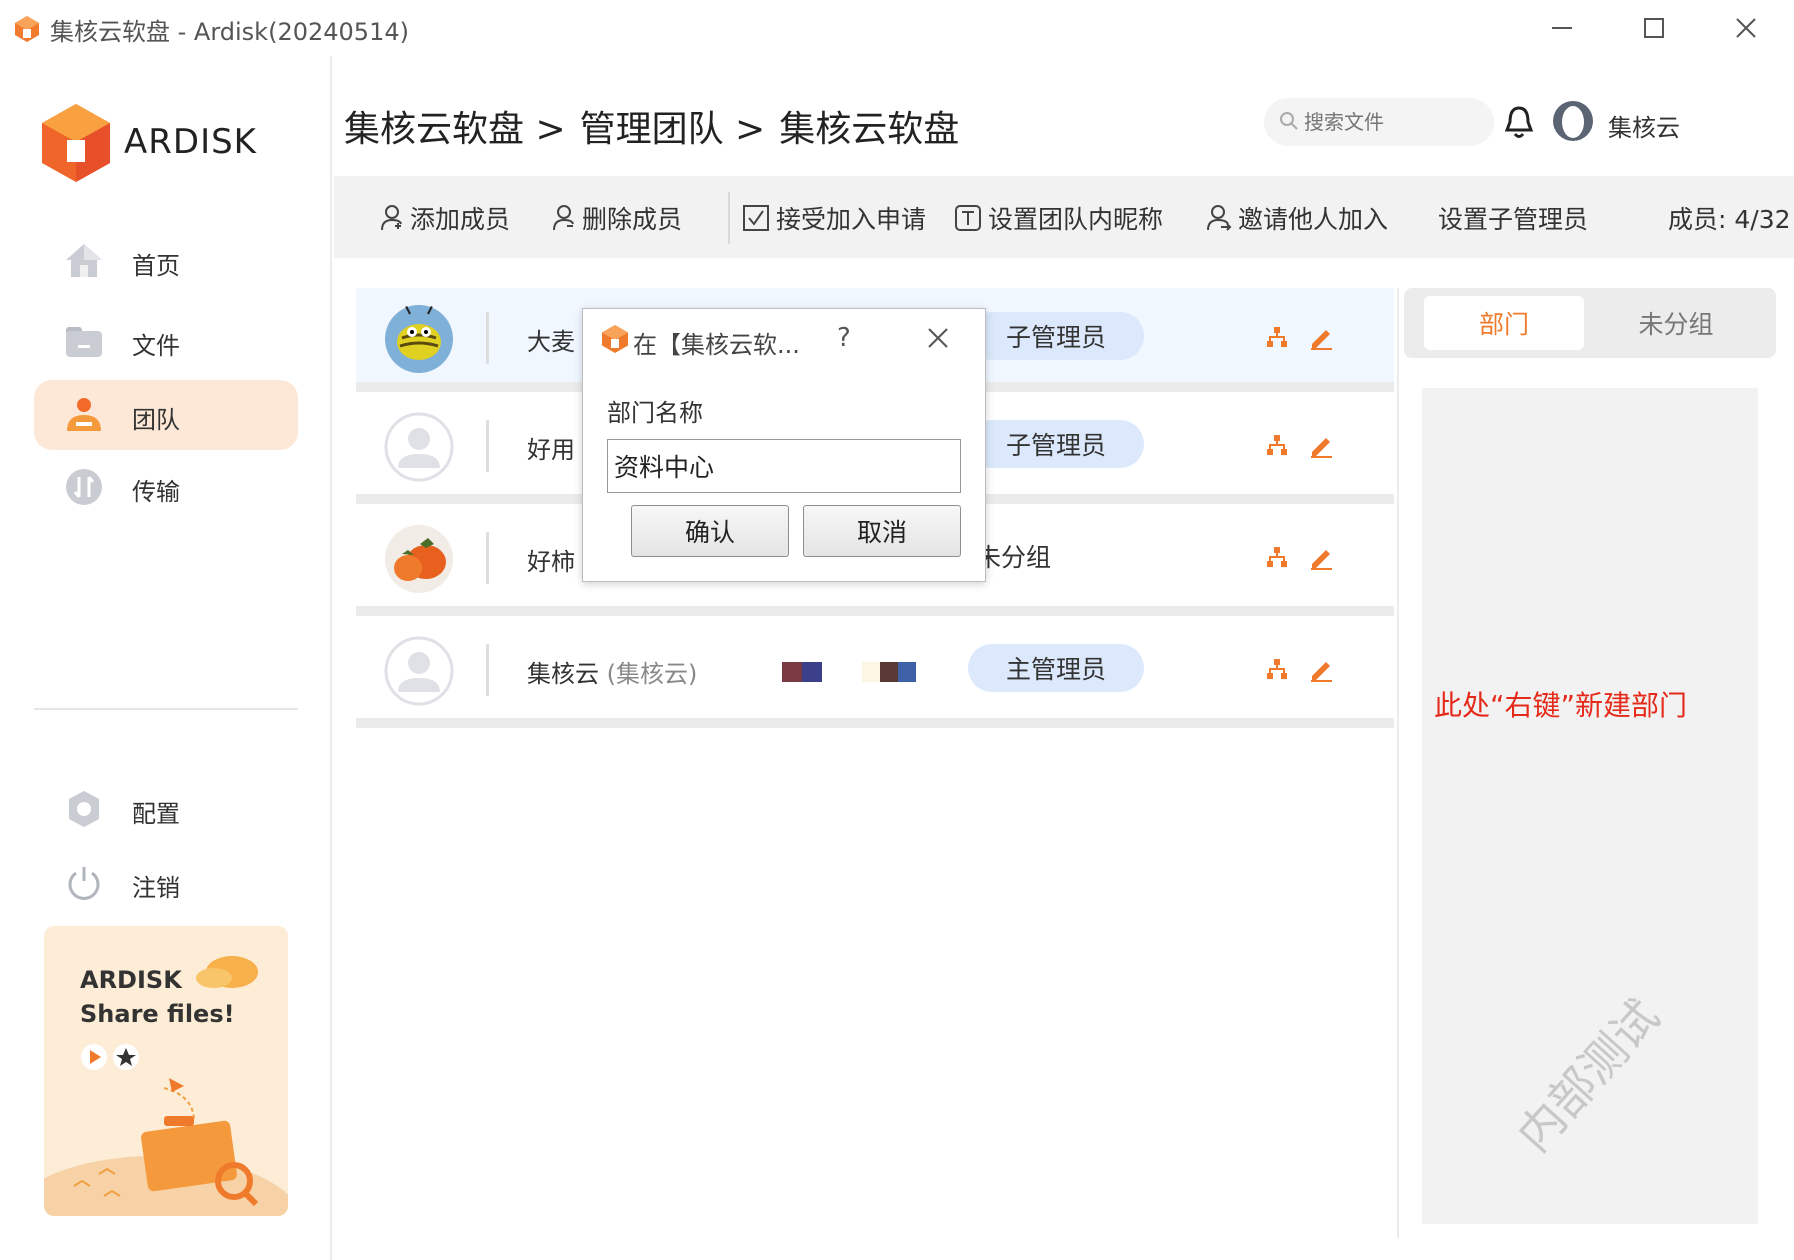  What do you see at coordinates (673, 126) in the screenshot?
I see `breadcrumb-item-manage: 管理团队 >` at bounding box center [673, 126].